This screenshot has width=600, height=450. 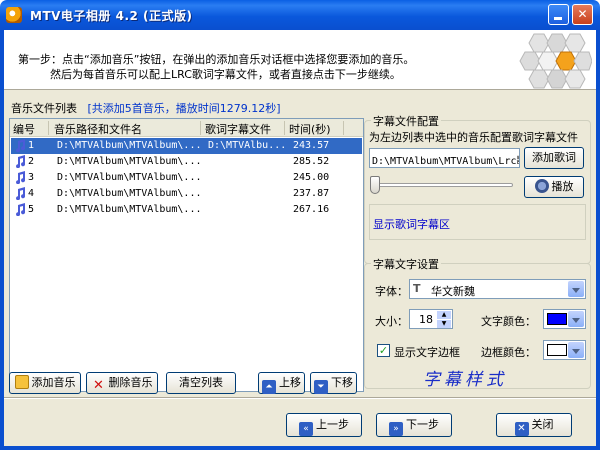 I want to click on lyric-config-legend: 字幕文件配置, so click(x=406, y=121).